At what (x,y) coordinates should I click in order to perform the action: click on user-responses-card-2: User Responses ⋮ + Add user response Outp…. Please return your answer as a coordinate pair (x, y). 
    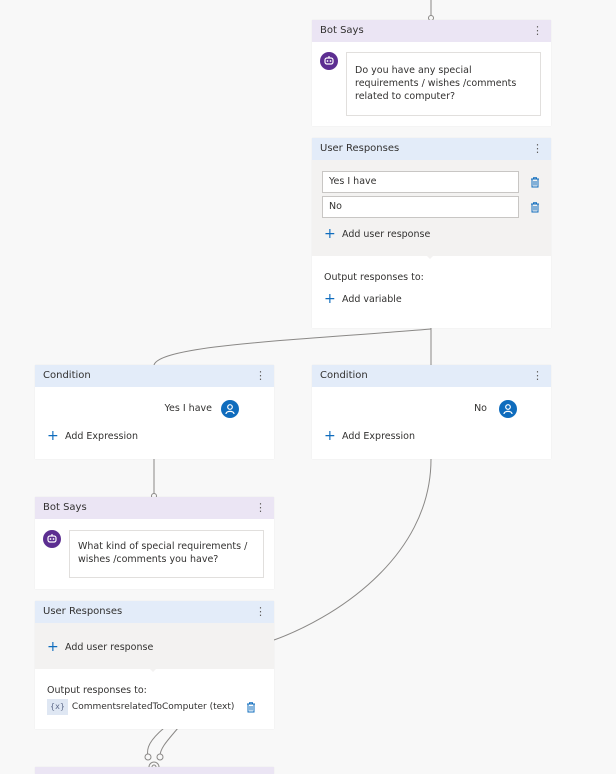
    Looking at the image, I should click on (154, 665).